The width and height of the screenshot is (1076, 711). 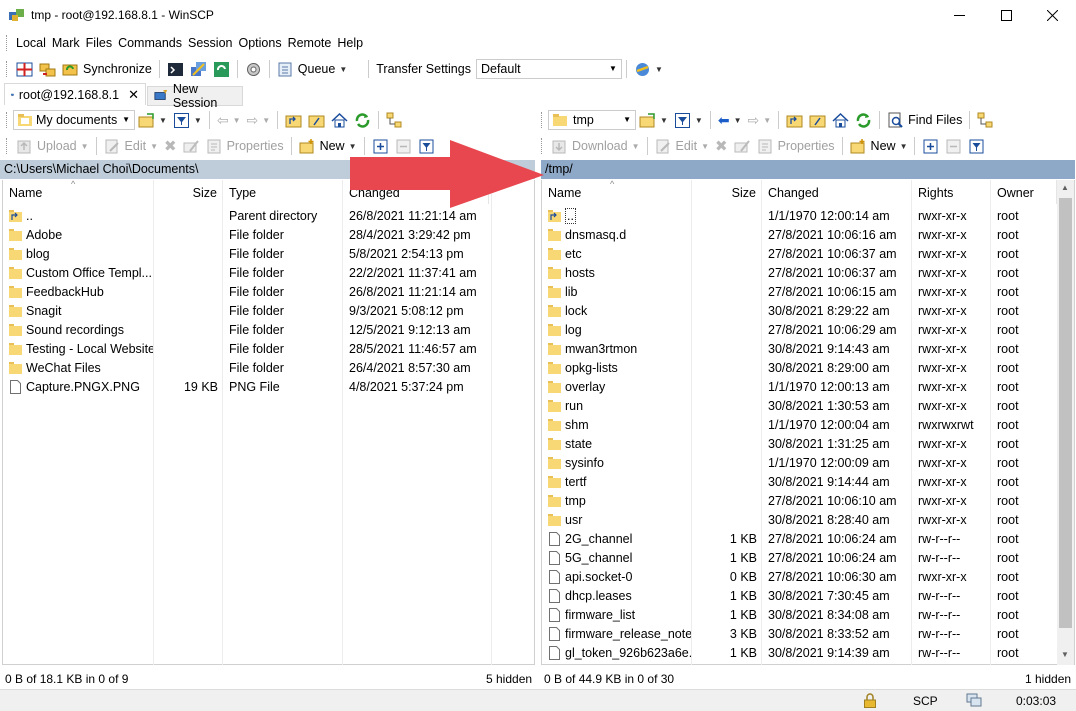 What do you see at coordinates (78, 192) in the screenshot?
I see `column-header-name: Name ^` at bounding box center [78, 192].